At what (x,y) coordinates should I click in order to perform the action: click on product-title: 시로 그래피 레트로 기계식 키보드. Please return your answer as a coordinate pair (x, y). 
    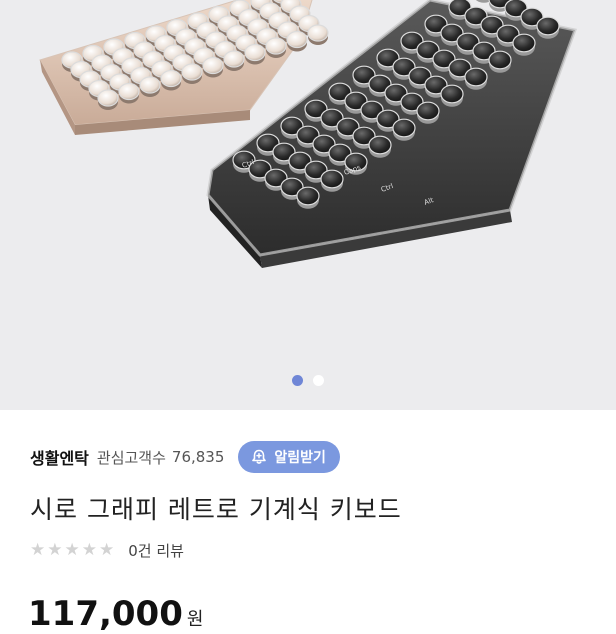
    Looking at the image, I should click on (216, 509).